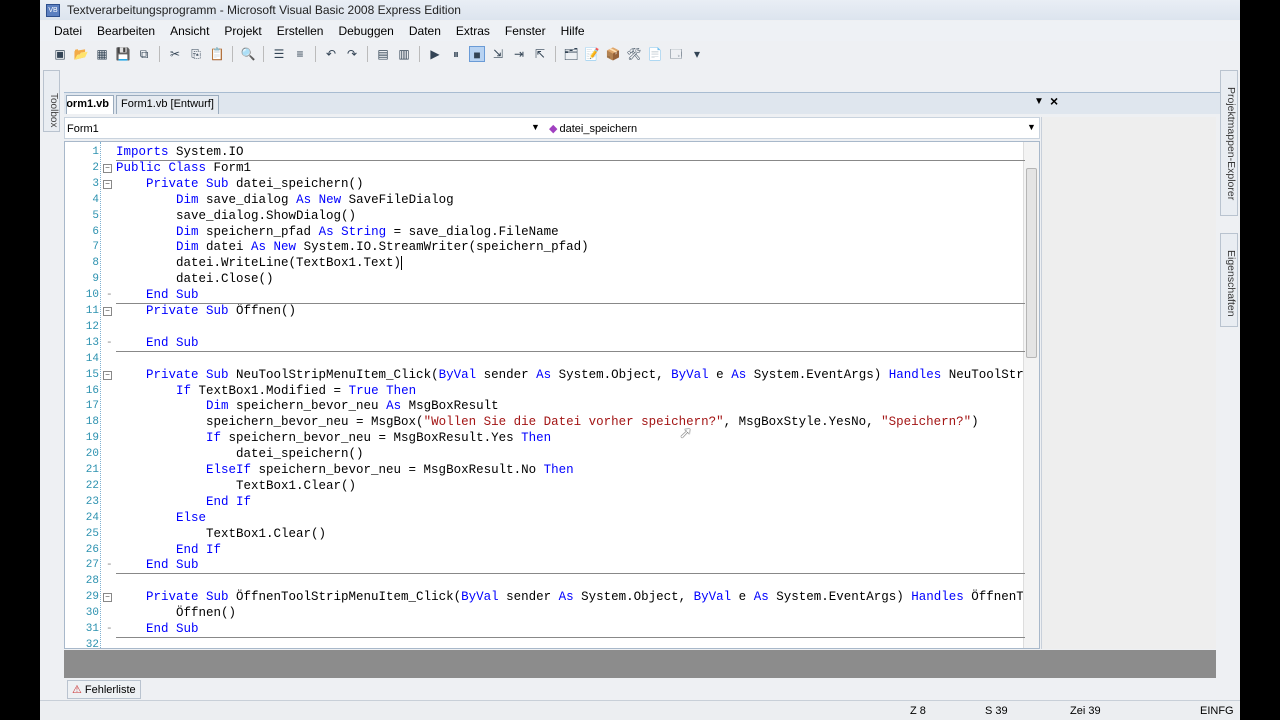 Image resolution: width=1280 pixels, height=720 pixels. What do you see at coordinates (996, 711) in the screenshot?
I see `status-column: S 39` at bounding box center [996, 711].